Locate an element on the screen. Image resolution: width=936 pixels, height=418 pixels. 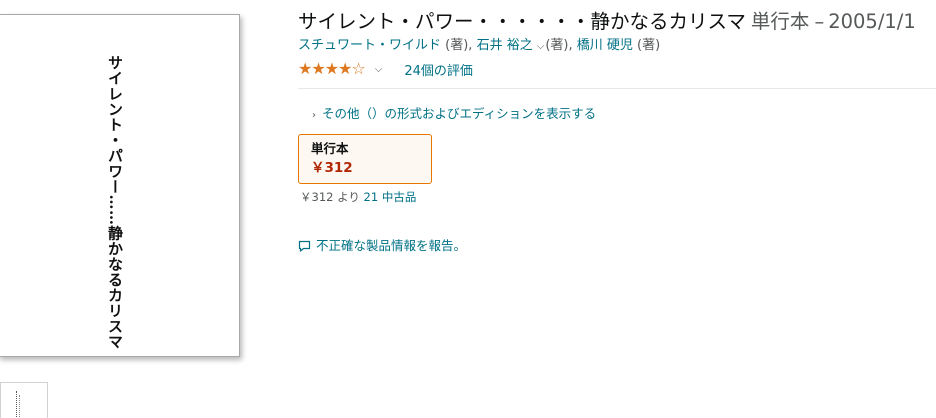
other-formats-link: › その他（）の形式およびエディションを表示する is located at coordinates (454, 115).